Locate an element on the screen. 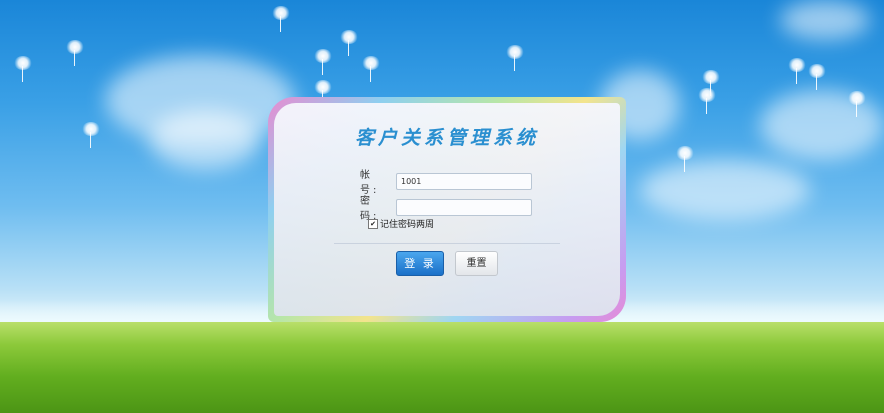  reset-button: 重置 is located at coordinates (476, 263).